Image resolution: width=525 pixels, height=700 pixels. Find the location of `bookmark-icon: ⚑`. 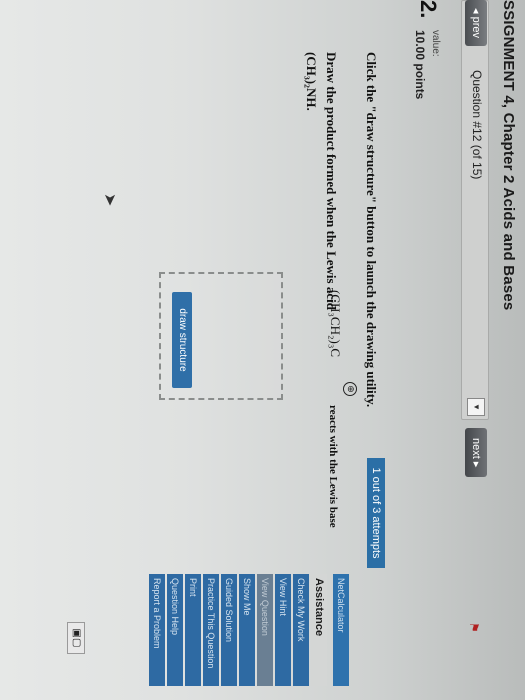

bookmark-icon: ⚑ is located at coordinates (474, 627).